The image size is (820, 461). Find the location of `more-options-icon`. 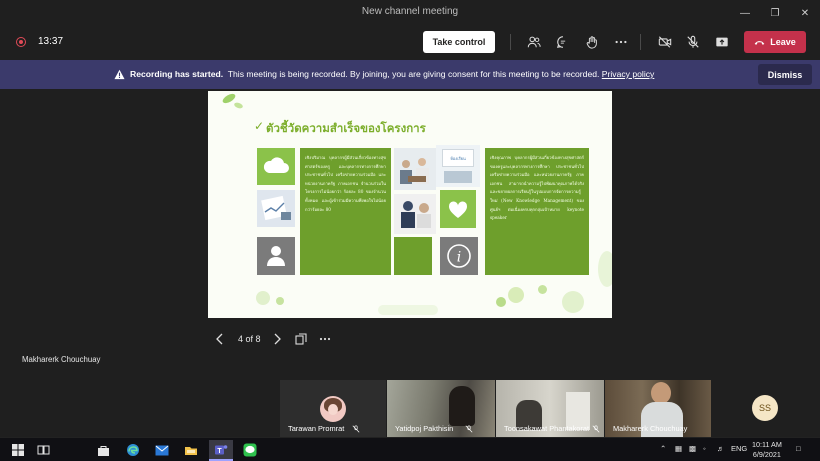

more-options-icon is located at coordinates (621, 42).